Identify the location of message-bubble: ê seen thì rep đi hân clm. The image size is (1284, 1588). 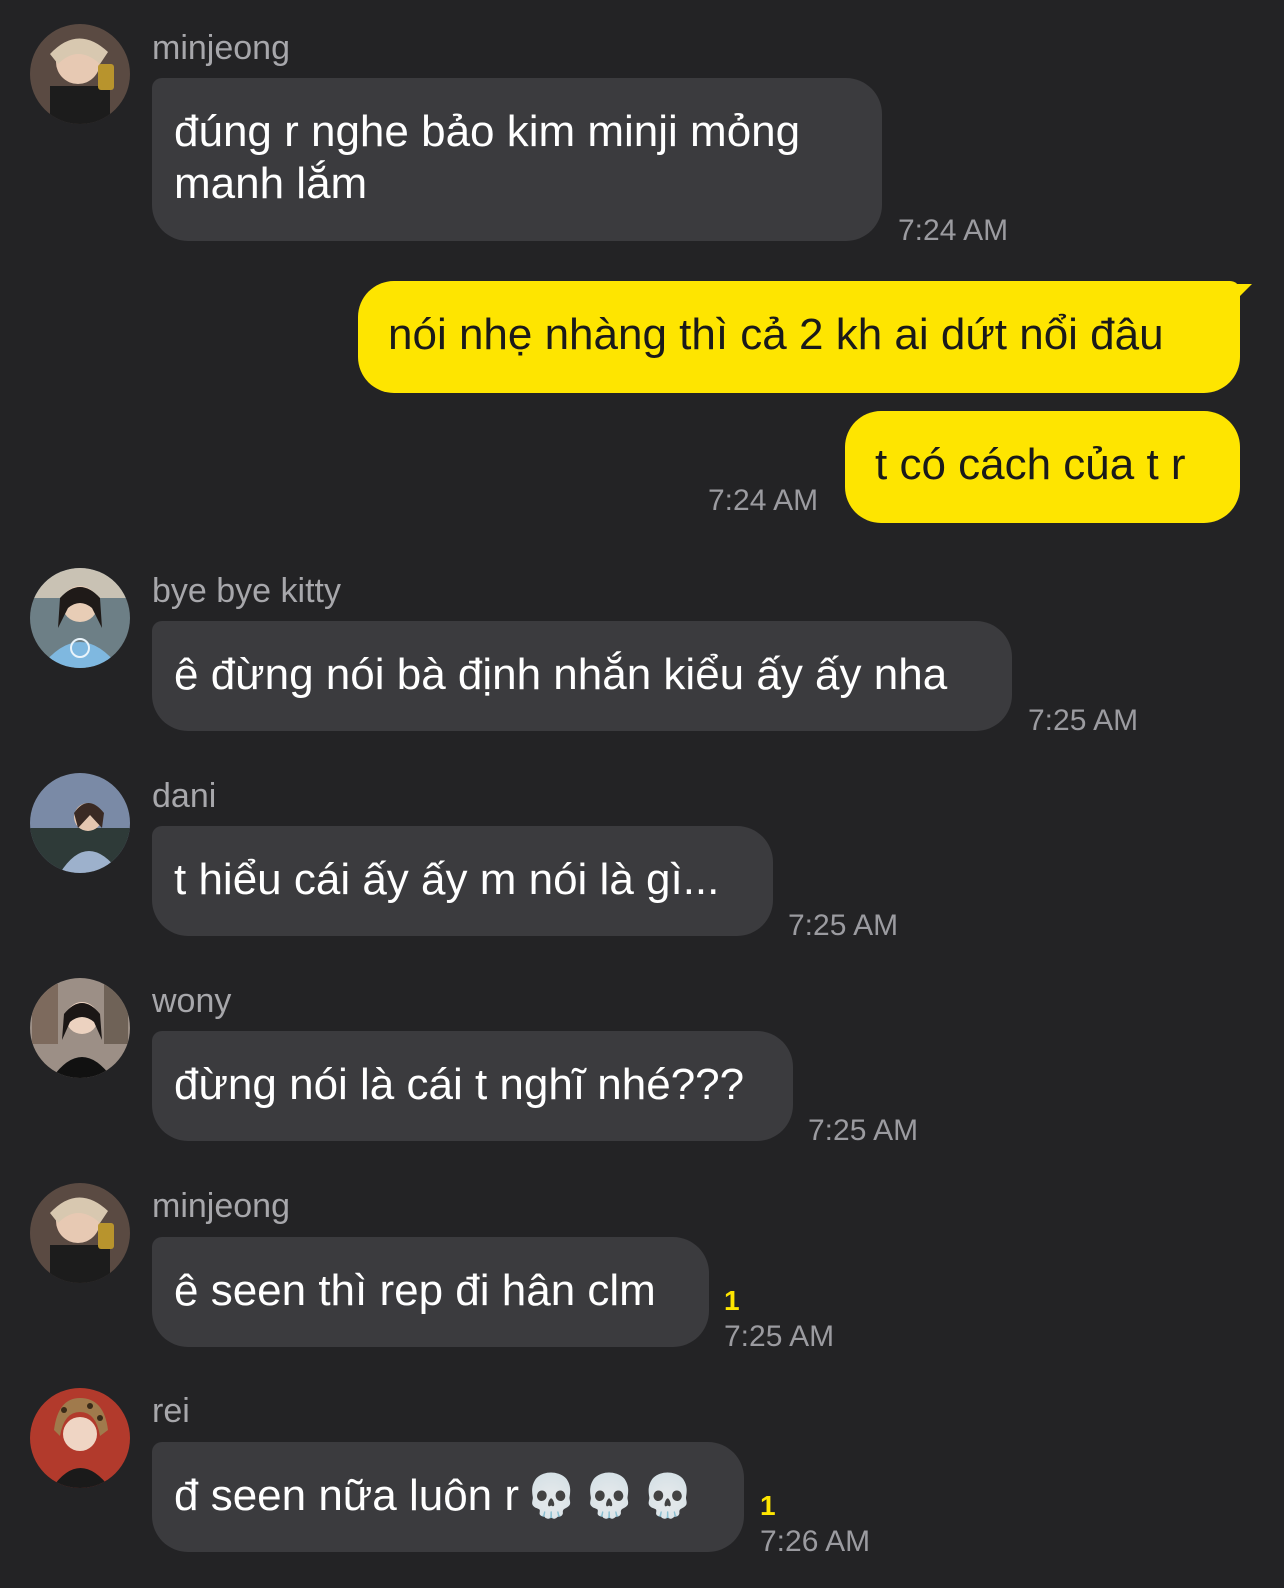
(430, 1292).